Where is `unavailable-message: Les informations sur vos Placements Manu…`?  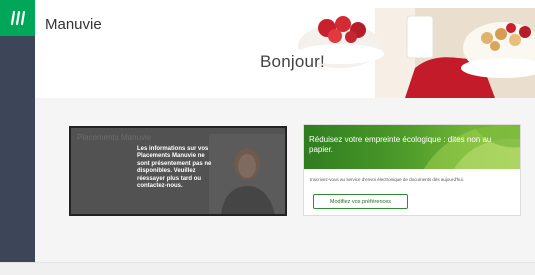
unavailable-message: Les informations sur vos Placements Manu… is located at coordinates (174, 168).